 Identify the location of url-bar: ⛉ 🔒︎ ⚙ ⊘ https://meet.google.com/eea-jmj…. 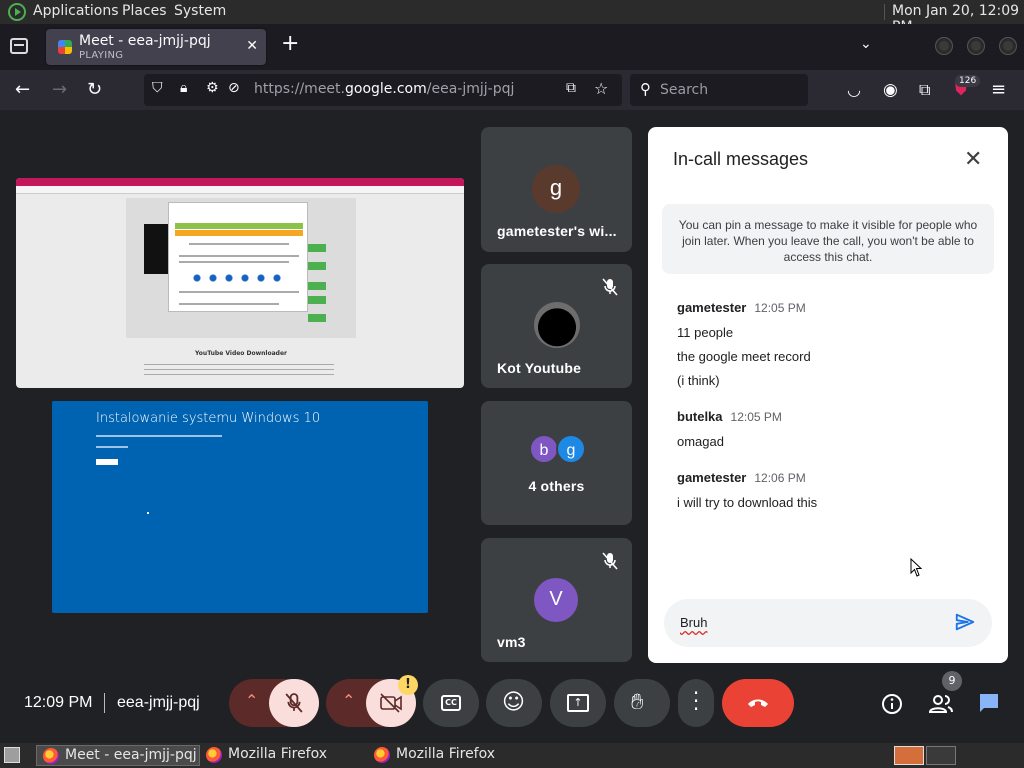
(383, 90).